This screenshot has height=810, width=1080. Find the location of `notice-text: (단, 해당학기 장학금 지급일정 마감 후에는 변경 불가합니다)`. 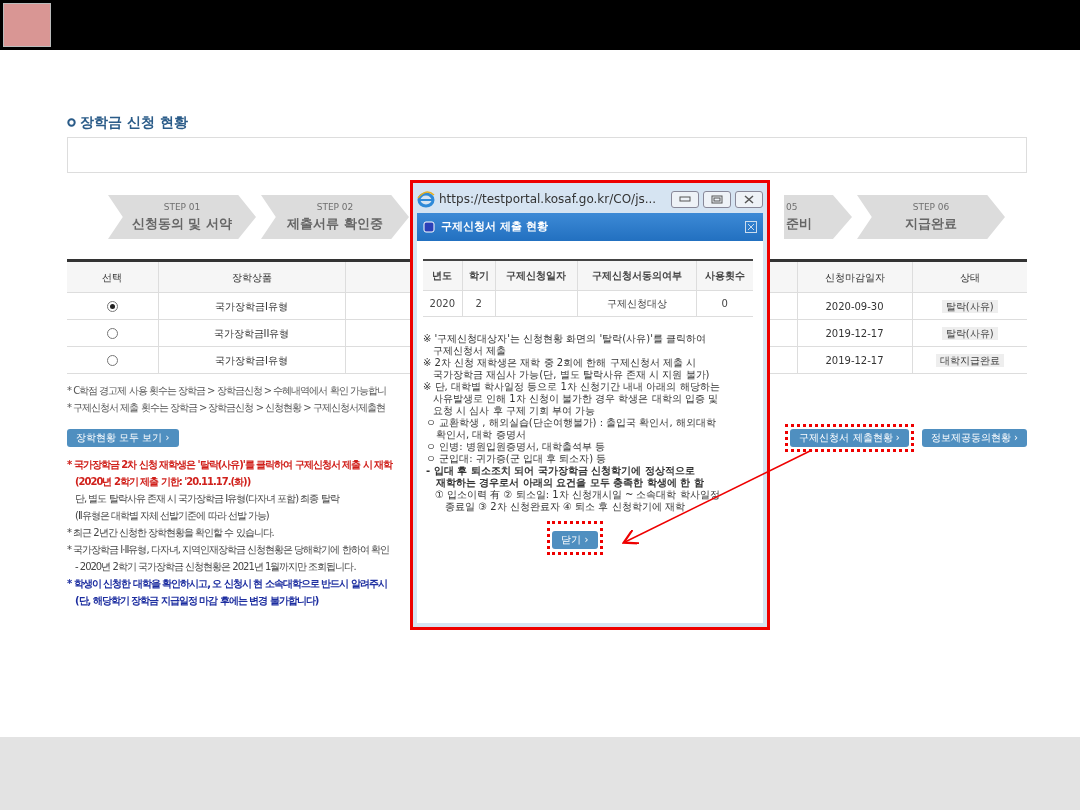

notice-text: (단, 해당학기 장학금 지급일정 마감 후에는 변경 불가합니다) is located at coordinates (196, 601).